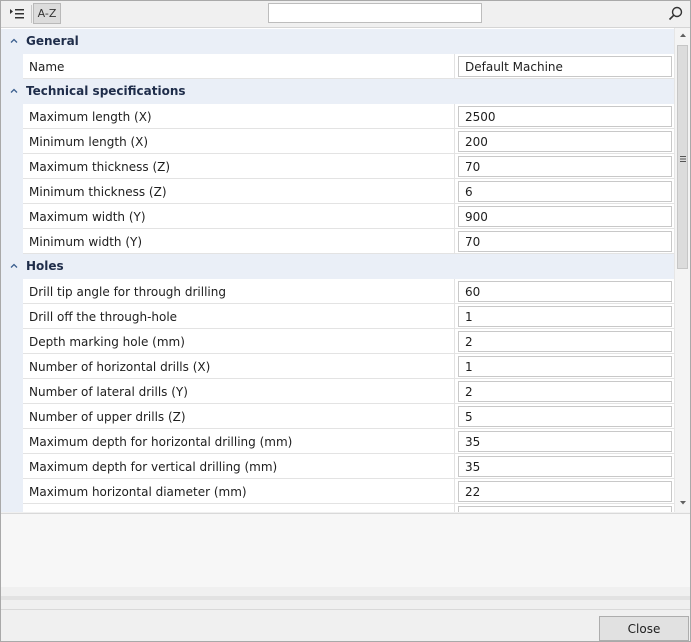 The width and height of the screenshot is (691, 642). What do you see at coordinates (120, 367) in the screenshot?
I see `property-label: Number of horizontal drills (X)` at bounding box center [120, 367].